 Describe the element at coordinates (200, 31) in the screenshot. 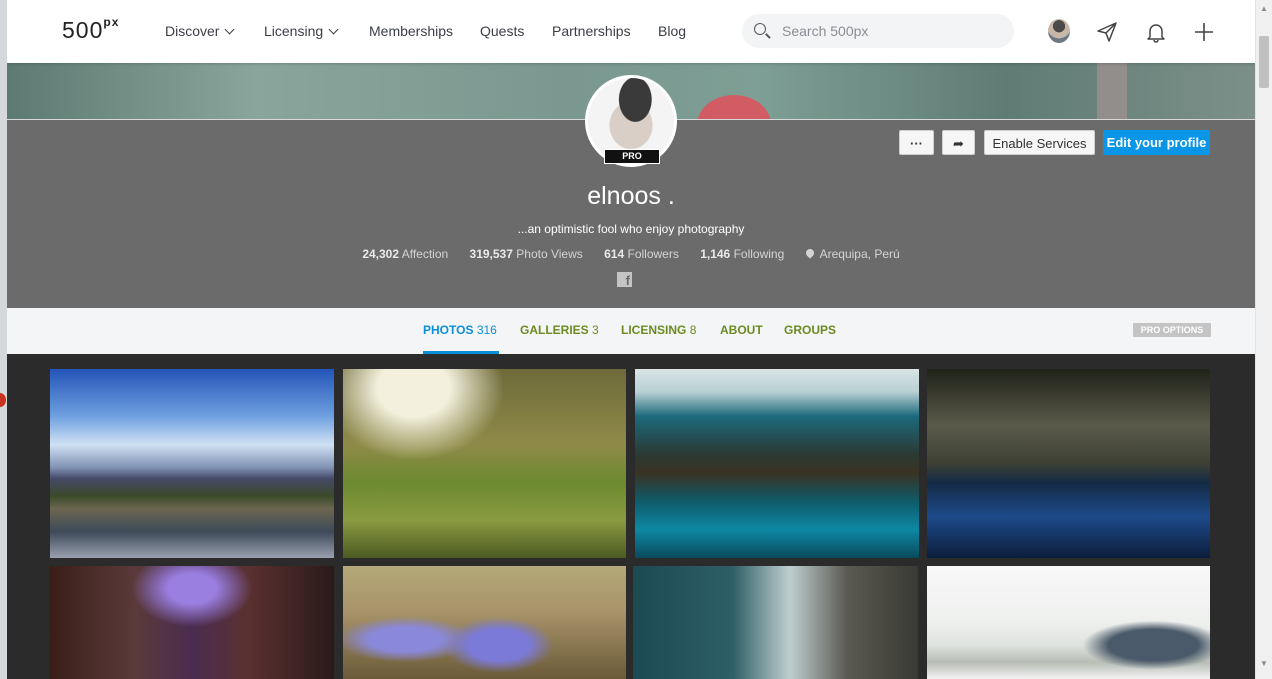

I see `nav-discover: Discover` at that location.